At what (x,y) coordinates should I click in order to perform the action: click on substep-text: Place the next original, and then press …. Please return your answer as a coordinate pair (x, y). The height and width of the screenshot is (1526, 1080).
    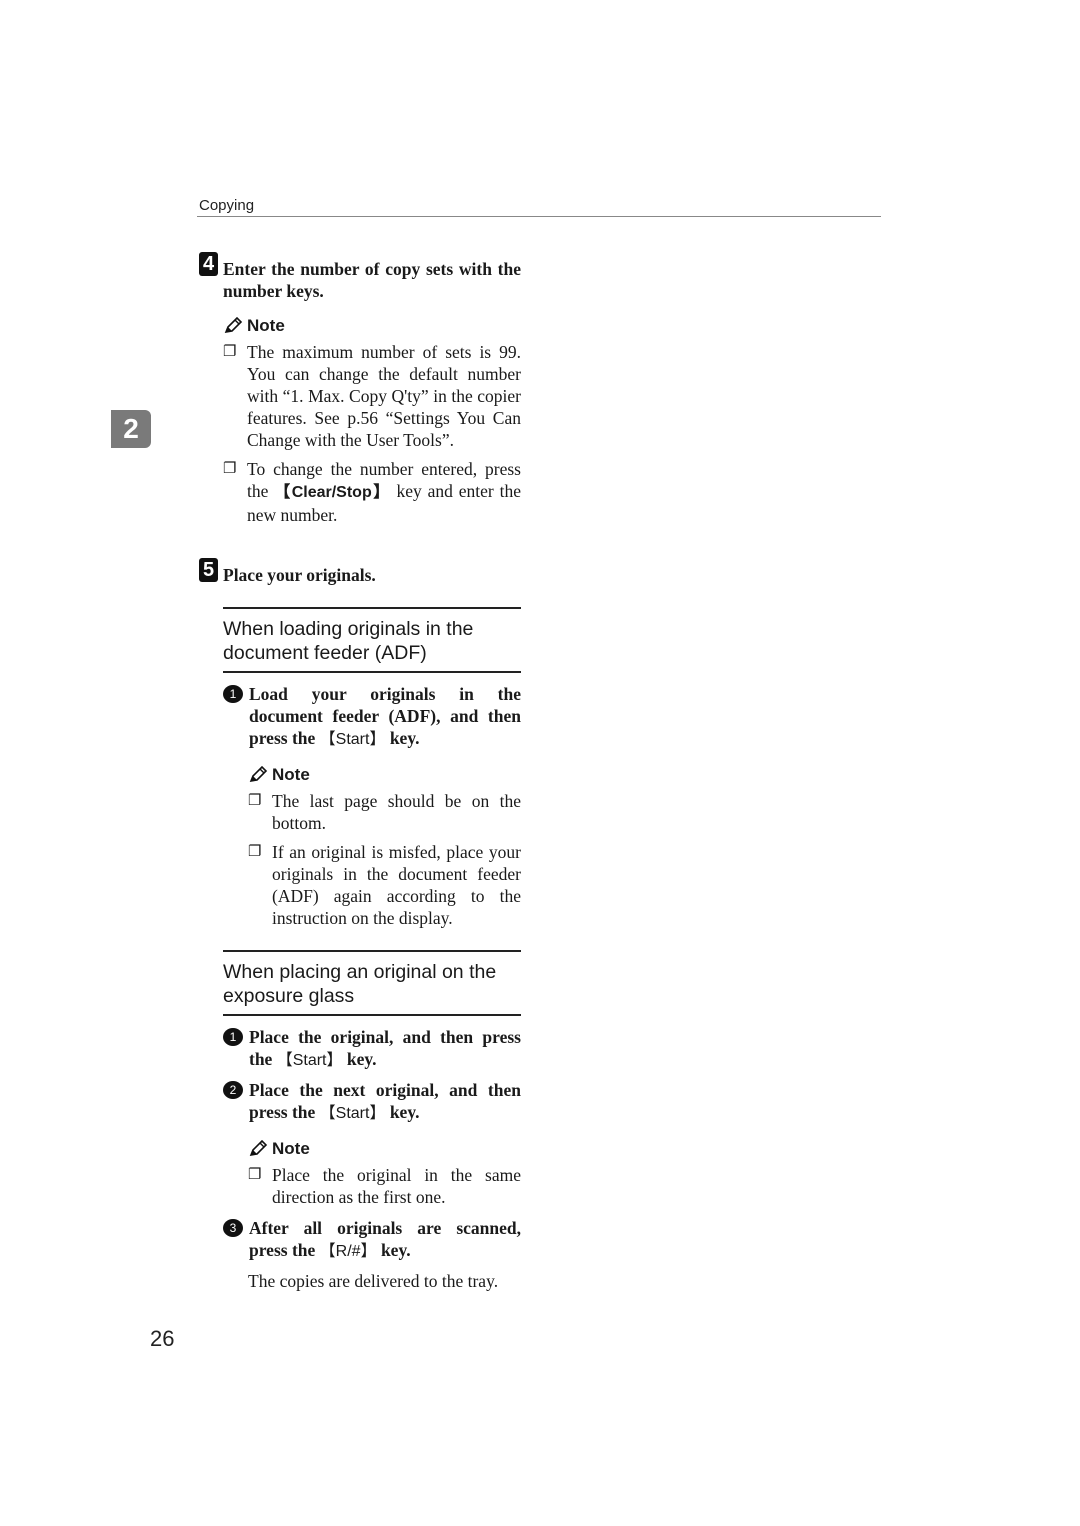
    Looking at the image, I should click on (385, 1101).